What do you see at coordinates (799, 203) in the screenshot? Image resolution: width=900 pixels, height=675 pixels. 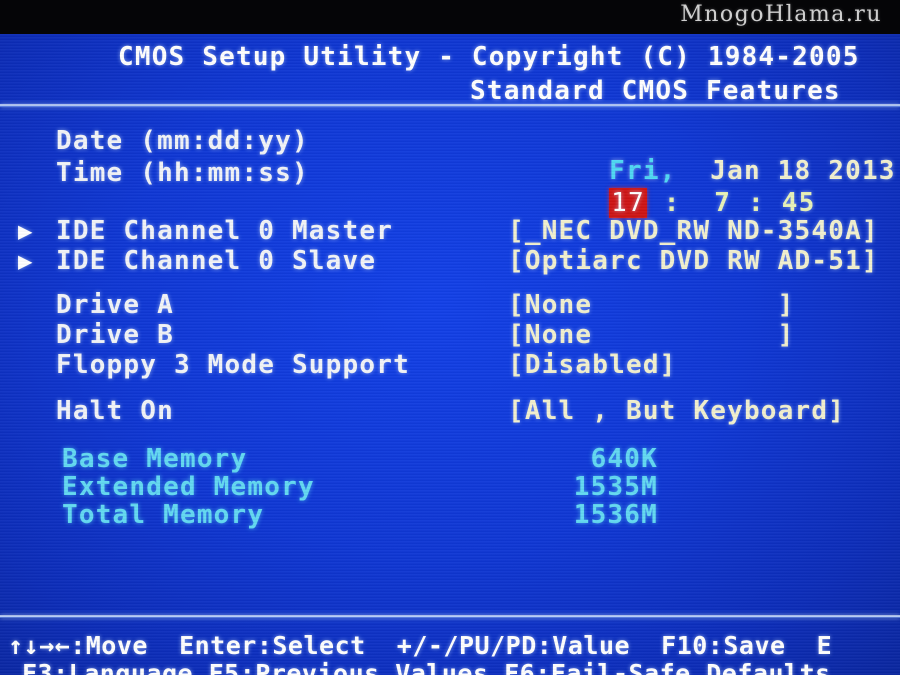 I see `time-seconds-field: 45` at bounding box center [799, 203].